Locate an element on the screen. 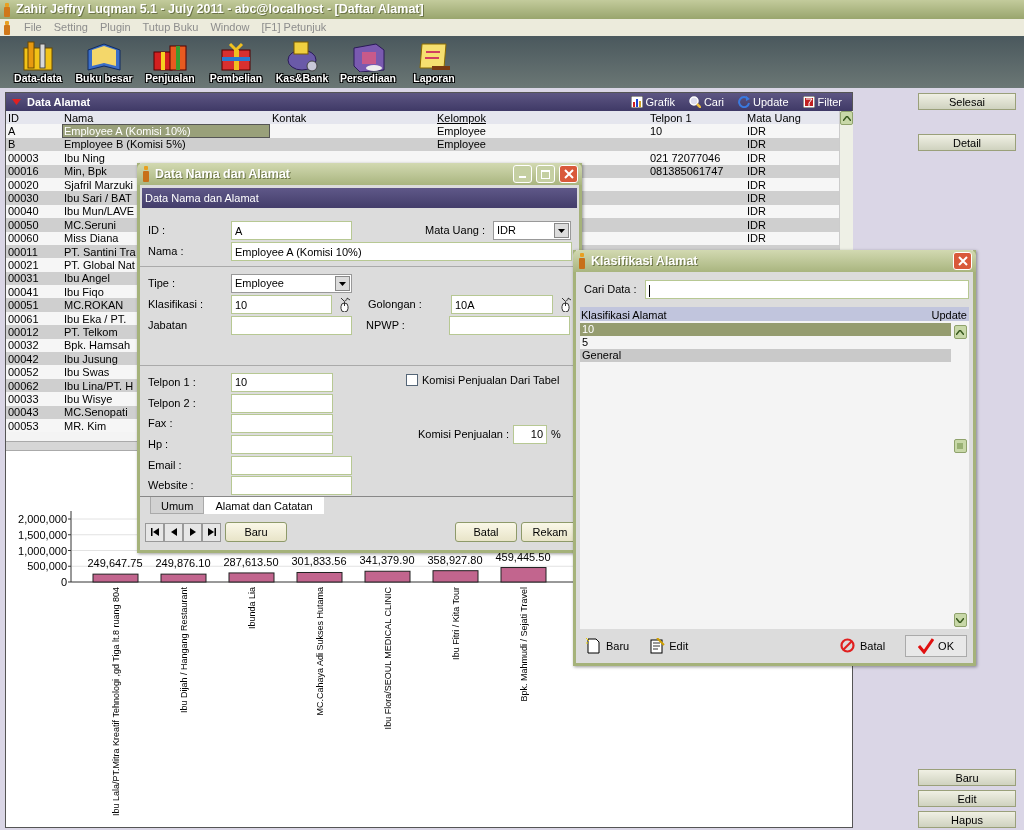 The width and height of the screenshot is (1024, 830). toolbar-button: Persediaan is located at coordinates (368, 62).